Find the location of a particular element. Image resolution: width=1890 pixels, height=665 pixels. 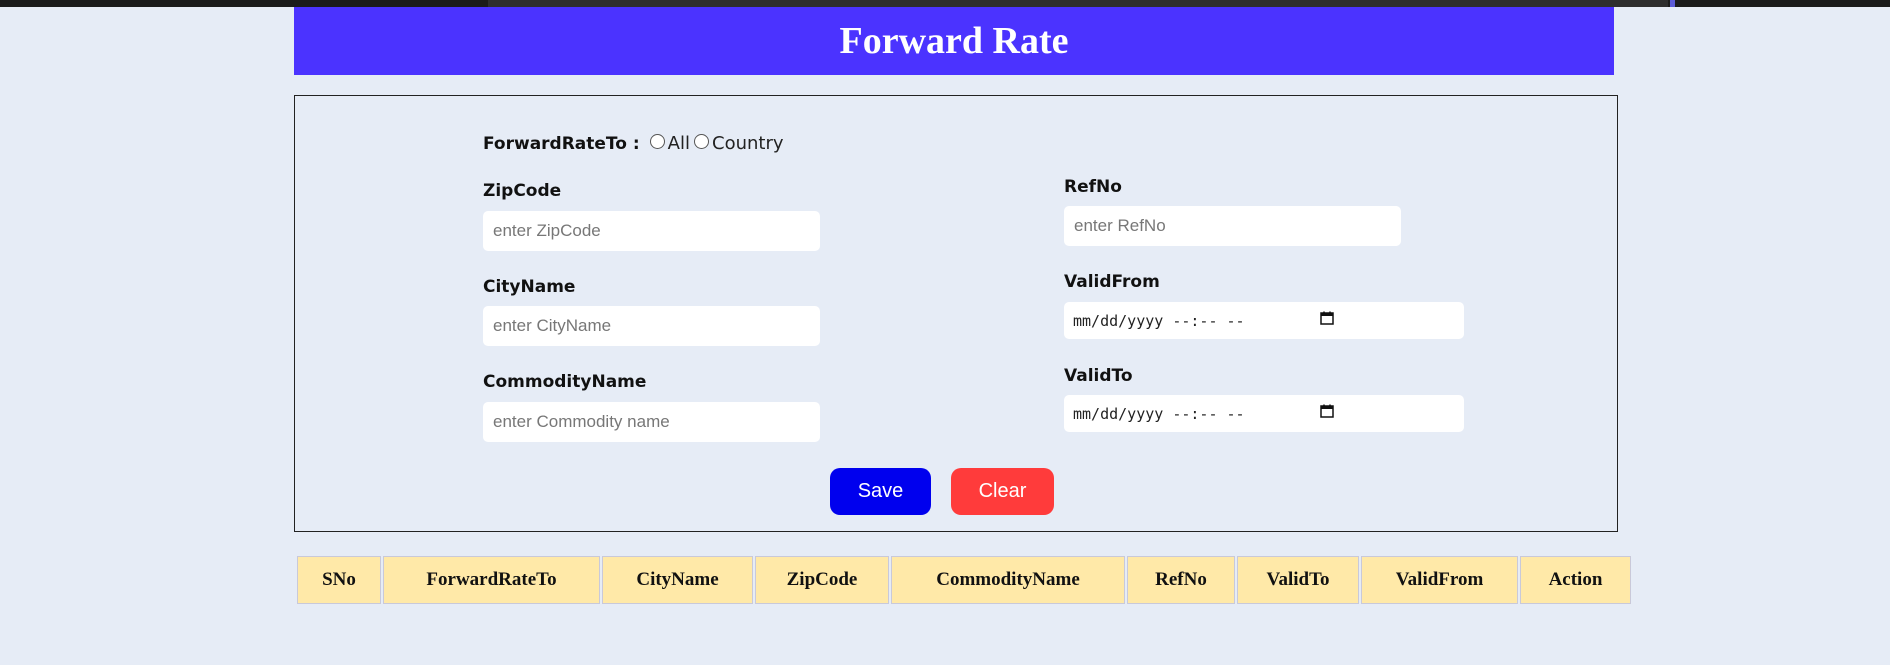

scrollbar-accent is located at coordinates (1672, 3).